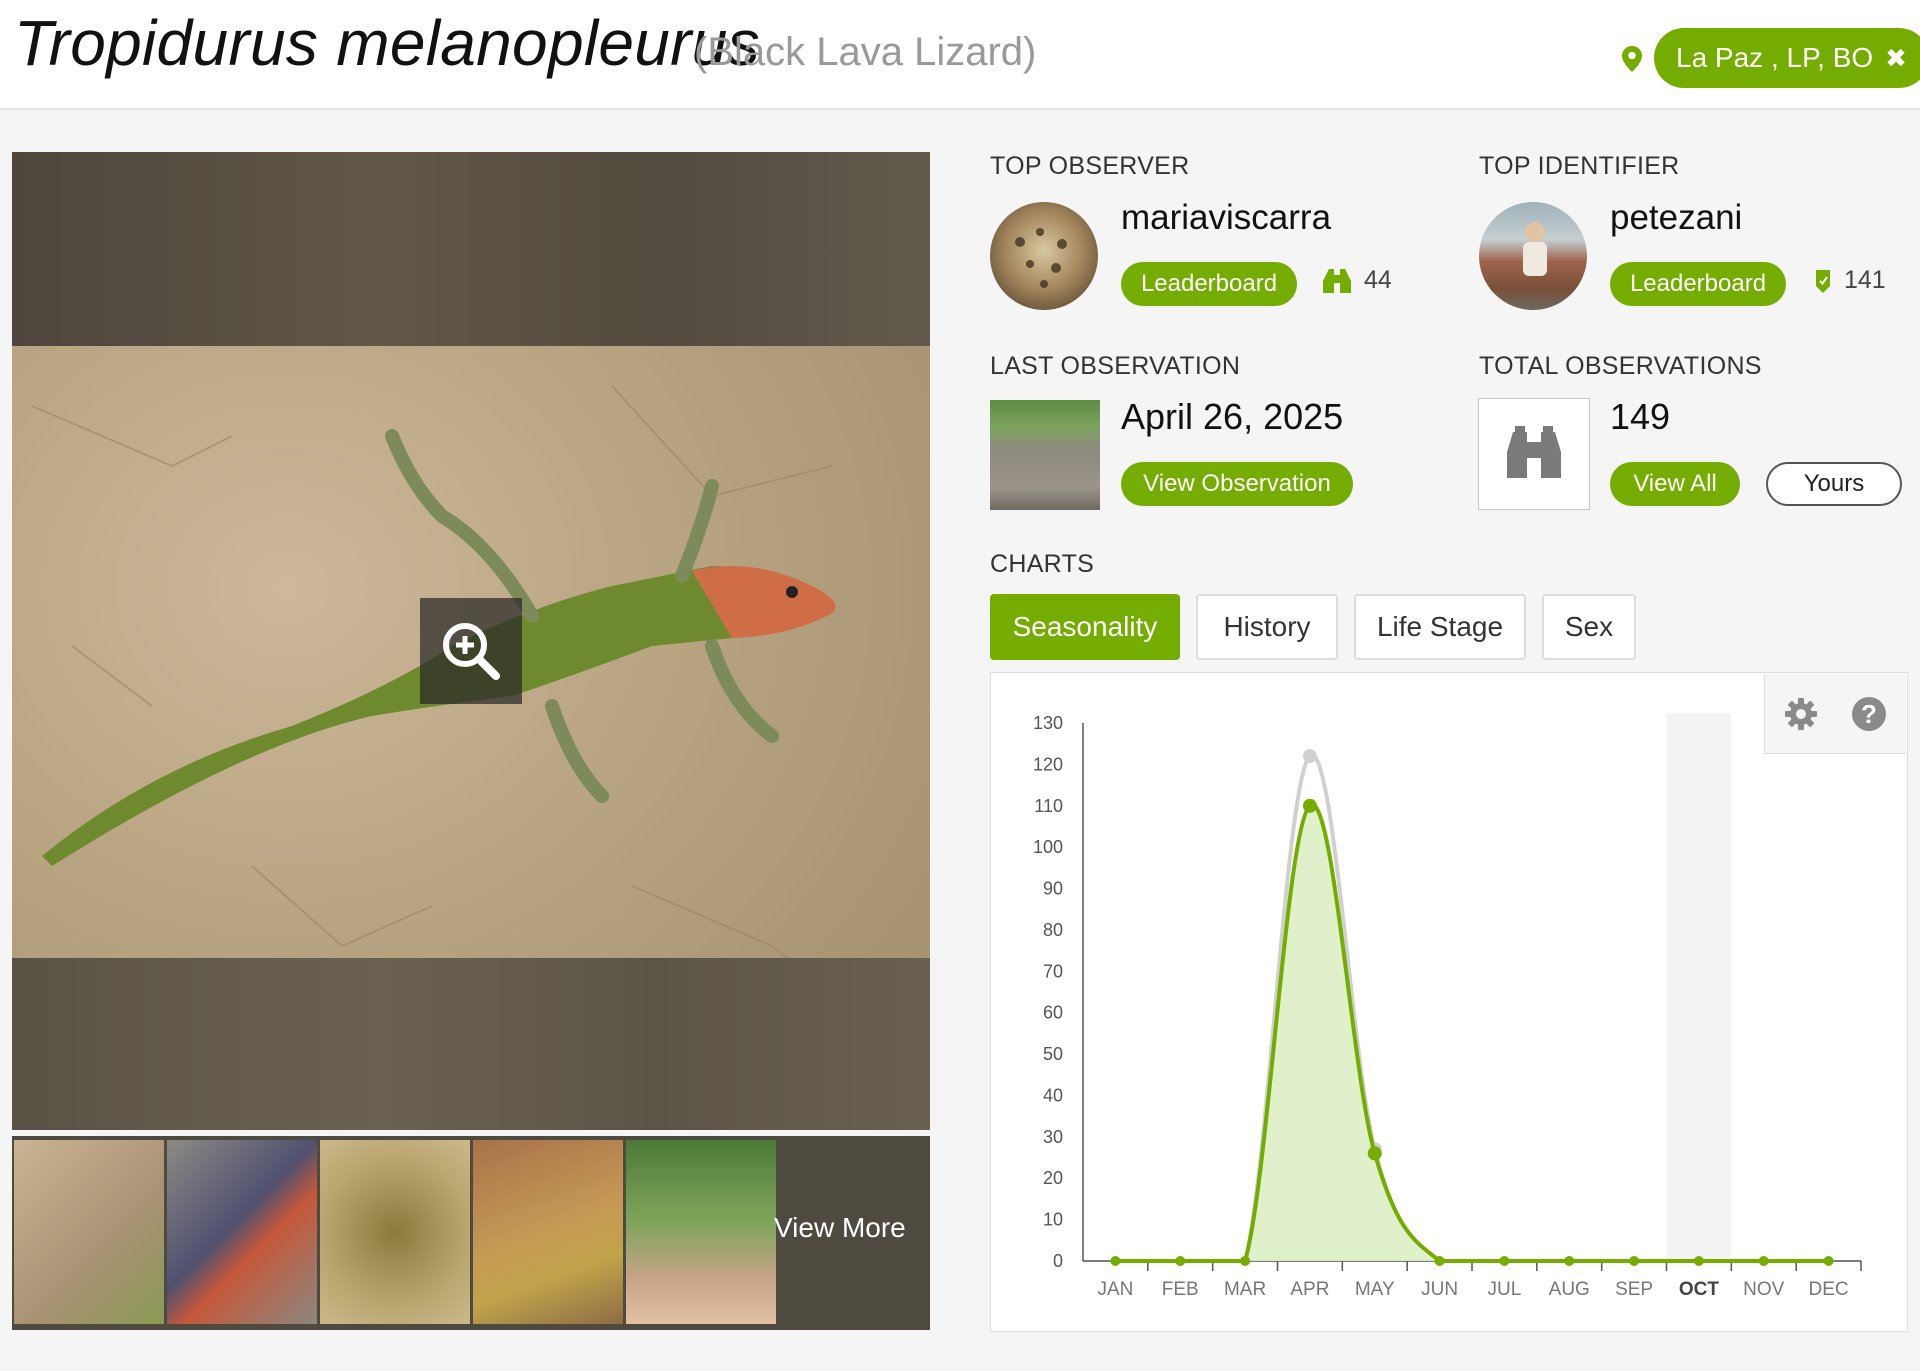 The image size is (1920, 1371). I want to click on gear-icon, so click(1801, 714).